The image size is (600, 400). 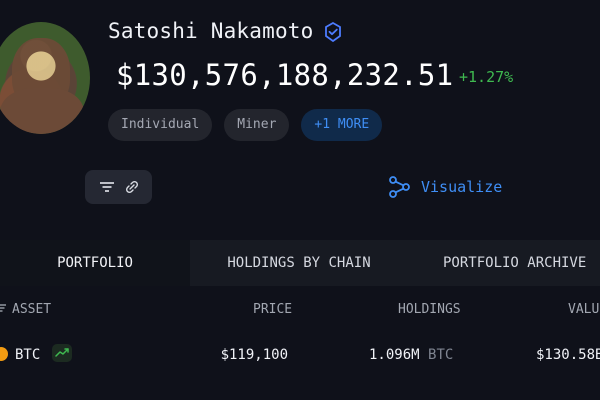 I want to click on avatar-chest, so click(x=42, y=111).